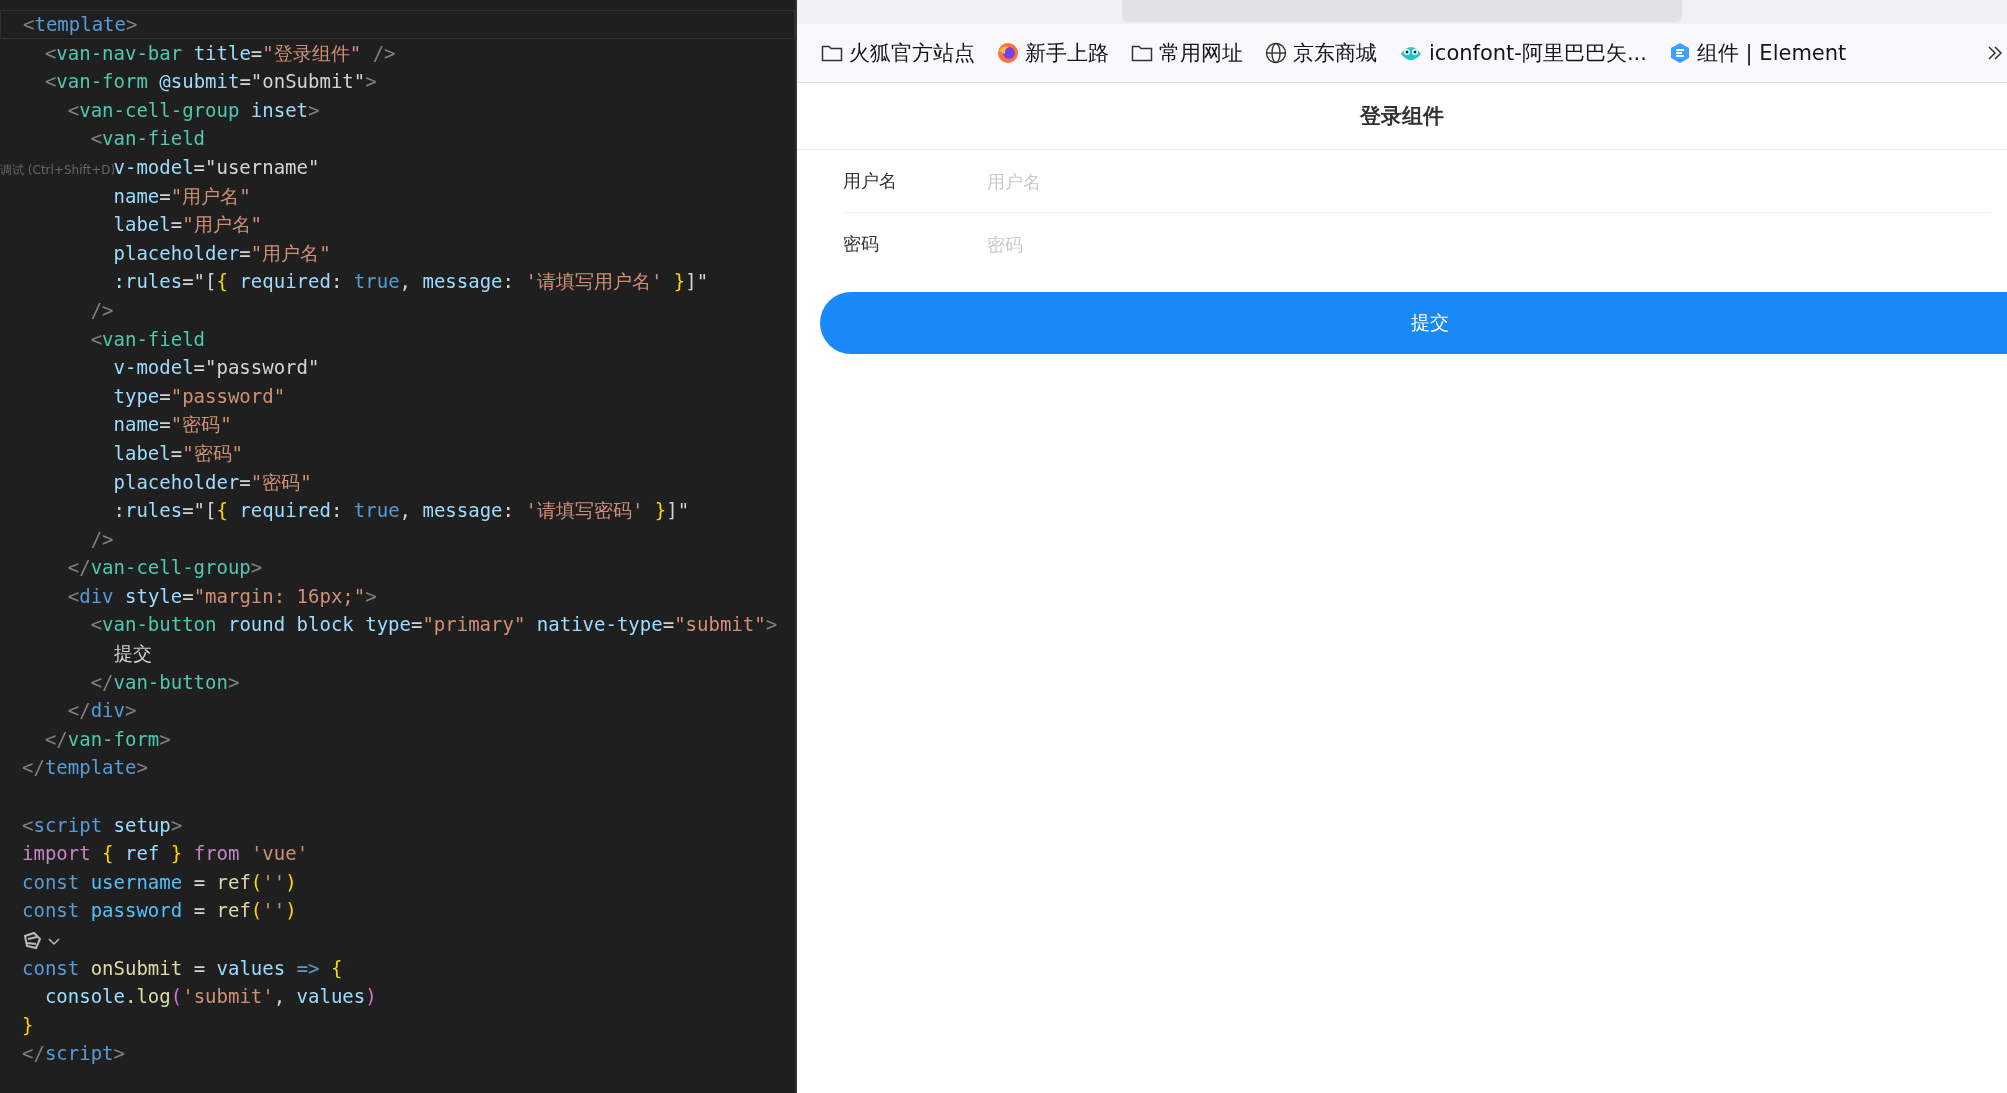  I want to click on code-brace: ), so click(291, 881).